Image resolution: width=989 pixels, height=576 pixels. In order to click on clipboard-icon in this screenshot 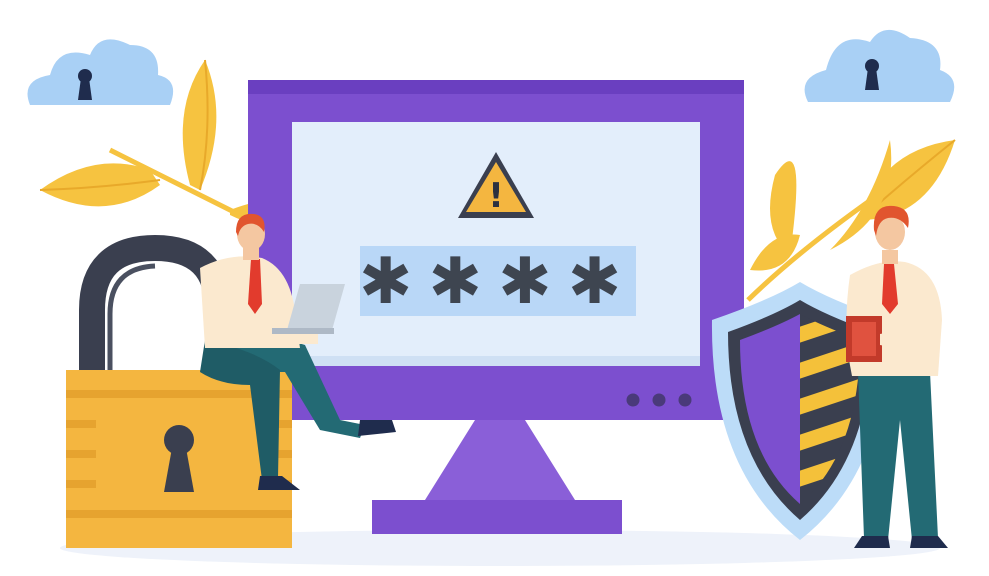, I will do `click(864, 339)`.